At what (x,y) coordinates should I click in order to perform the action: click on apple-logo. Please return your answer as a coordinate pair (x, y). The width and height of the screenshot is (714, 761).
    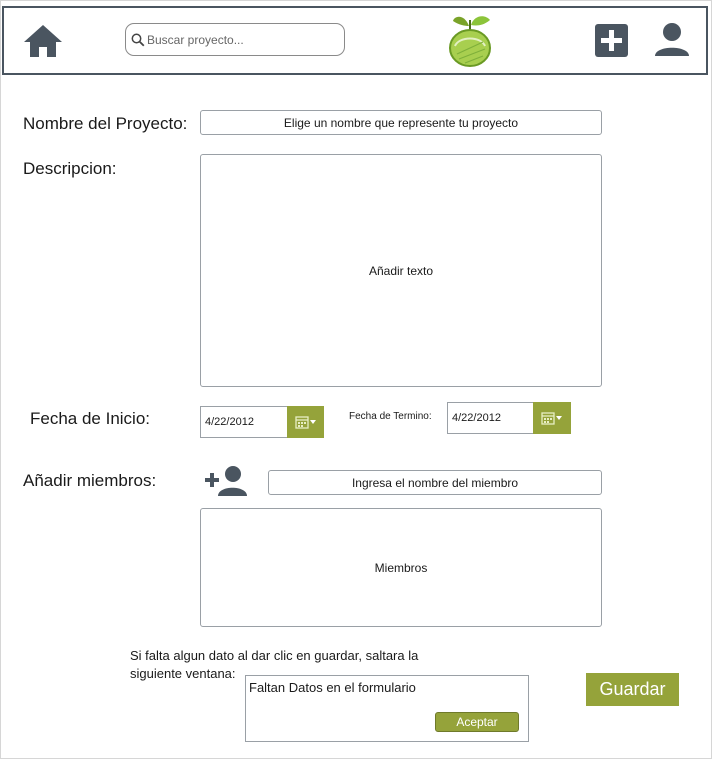
    Looking at the image, I should click on (470, 40).